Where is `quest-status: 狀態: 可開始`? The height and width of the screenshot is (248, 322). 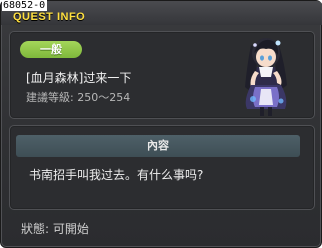
quest-status: 狀態: 可開始 is located at coordinates (55, 229).